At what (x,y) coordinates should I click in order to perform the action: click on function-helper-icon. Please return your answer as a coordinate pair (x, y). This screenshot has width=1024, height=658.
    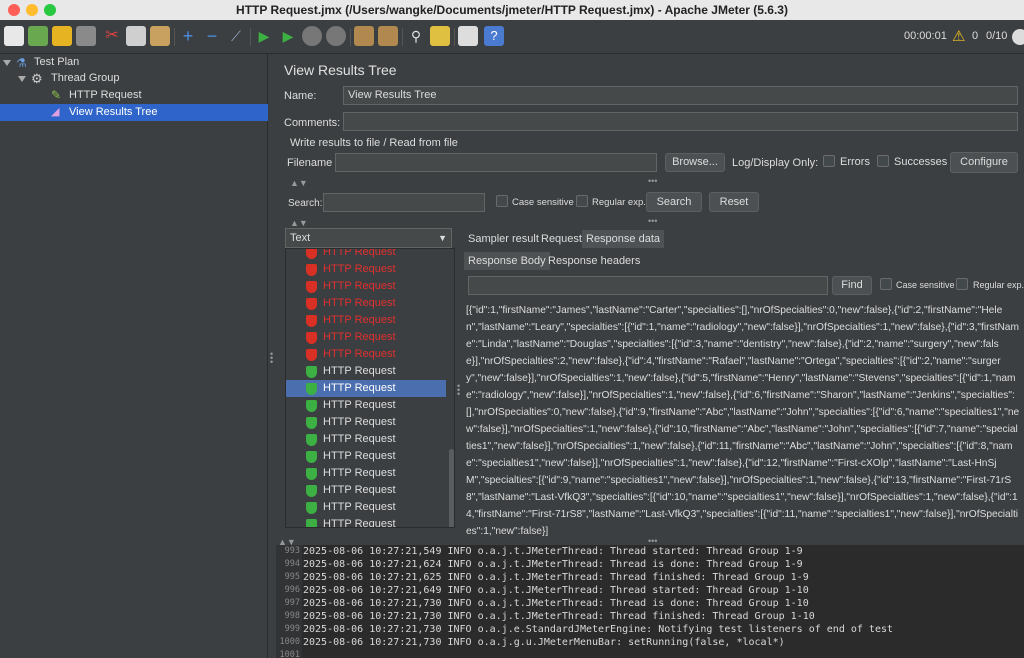
    Looking at the image, I should click on (468, 36).